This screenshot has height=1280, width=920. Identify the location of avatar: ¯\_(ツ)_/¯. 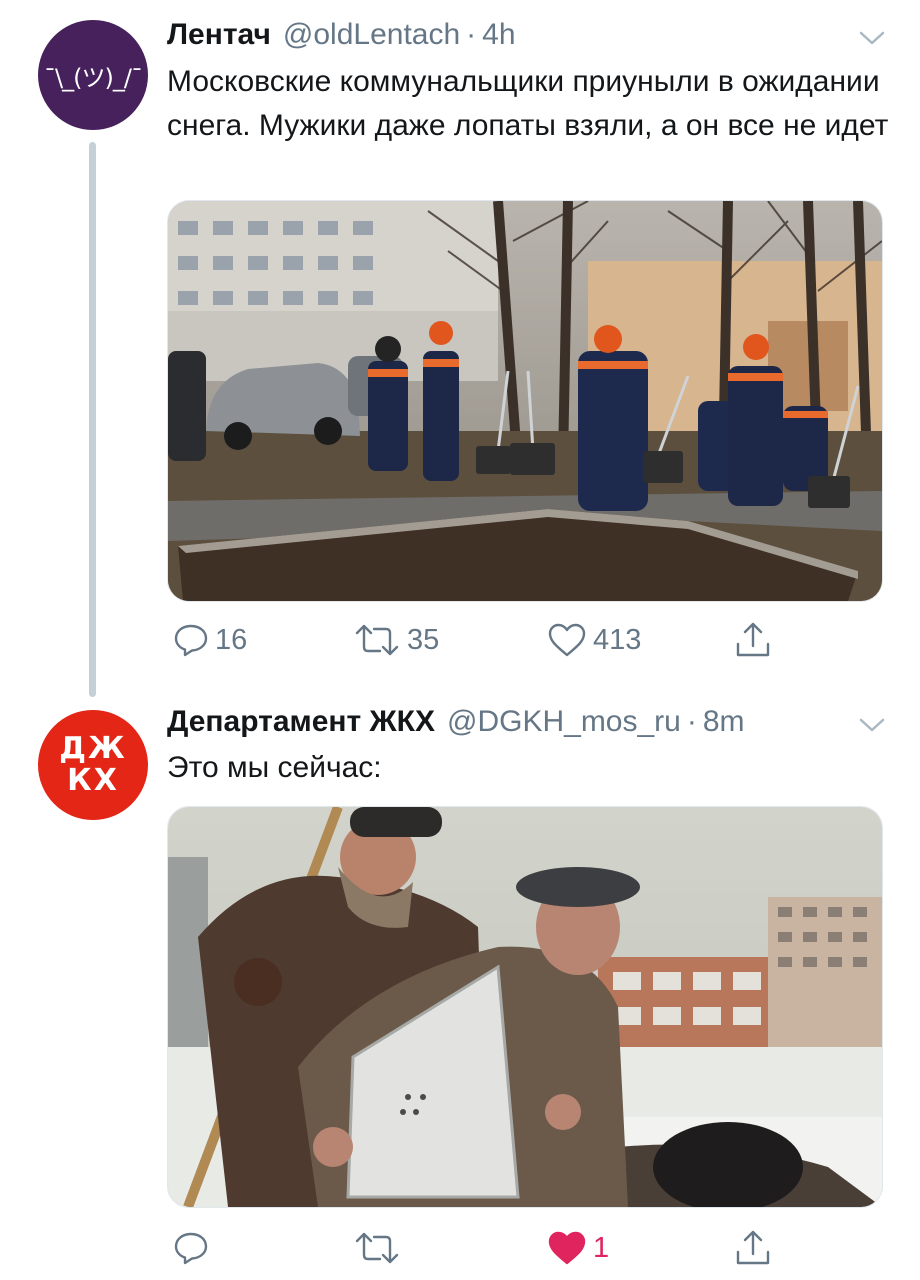
(93, 75).